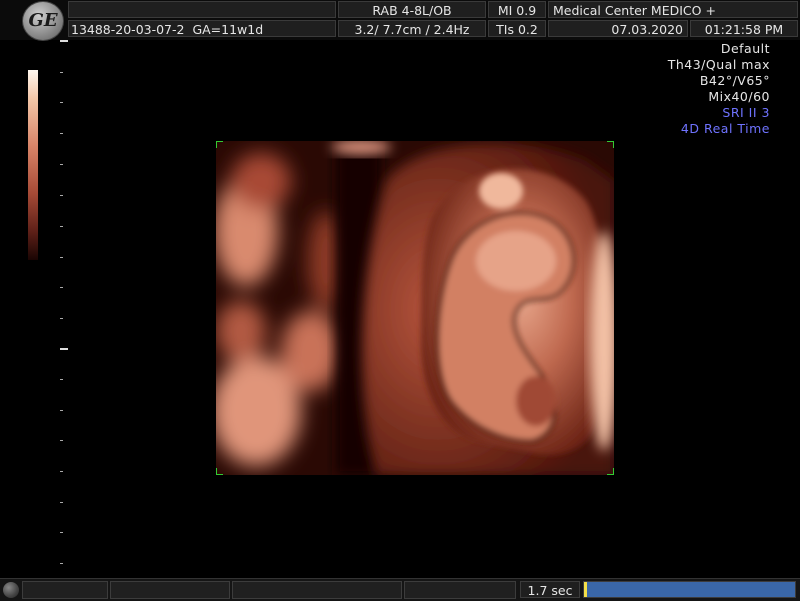  What do you see at coordinates (202, 9) in the screenshot?
I see `header-empty-cell` at bounding box center [202, 9].